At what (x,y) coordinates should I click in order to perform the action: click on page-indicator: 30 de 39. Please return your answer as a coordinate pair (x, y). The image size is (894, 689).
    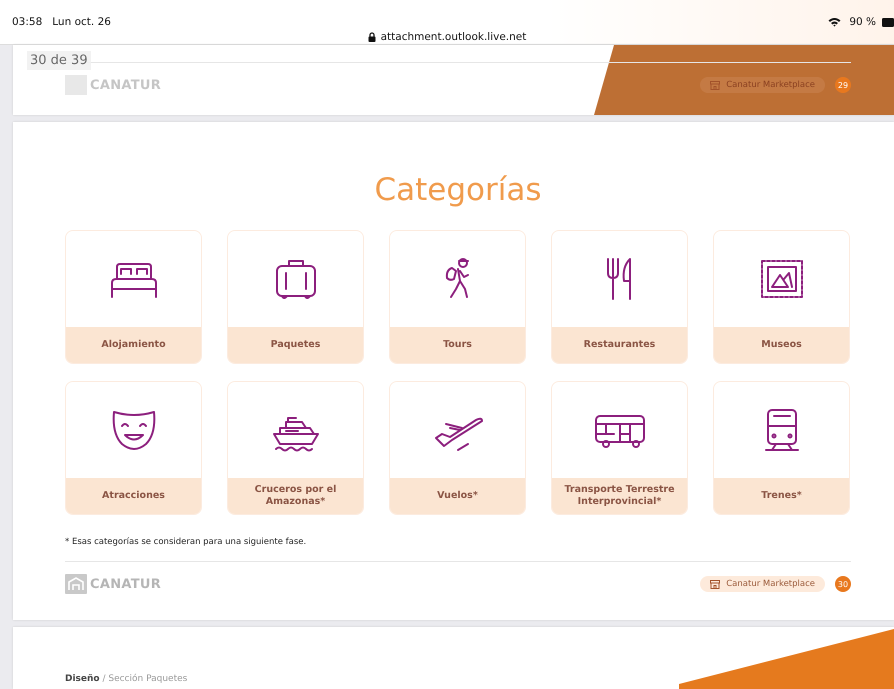
    Looking at the image, I should click on (59, 60).